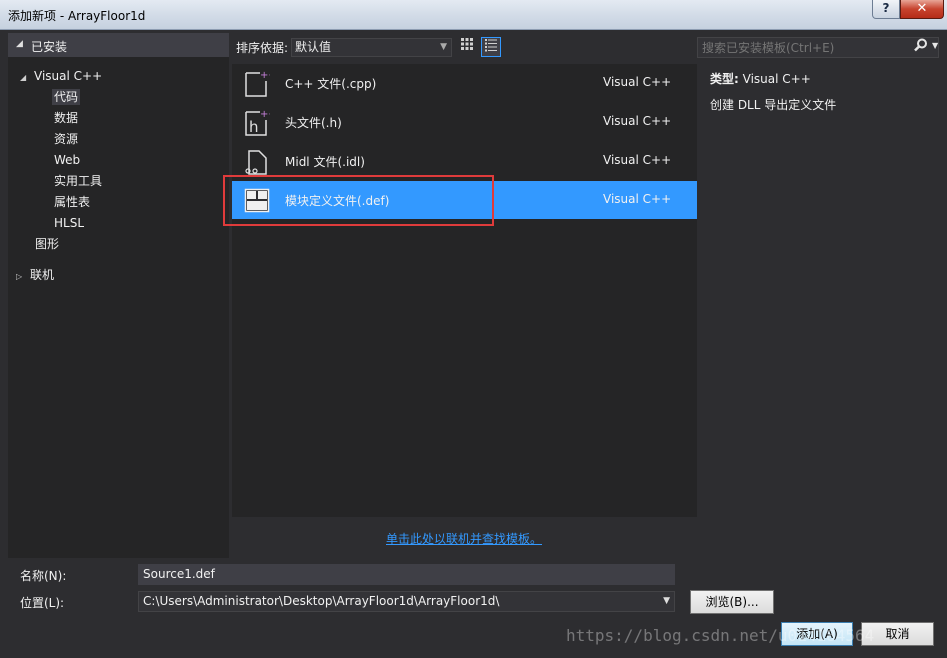 This screenshot has width=947, height=658. Describe the element at coordinates (464, 161) in the screenshot. I see `template-row-midl: Midl 文件(.idl) Visual C++` at that location.